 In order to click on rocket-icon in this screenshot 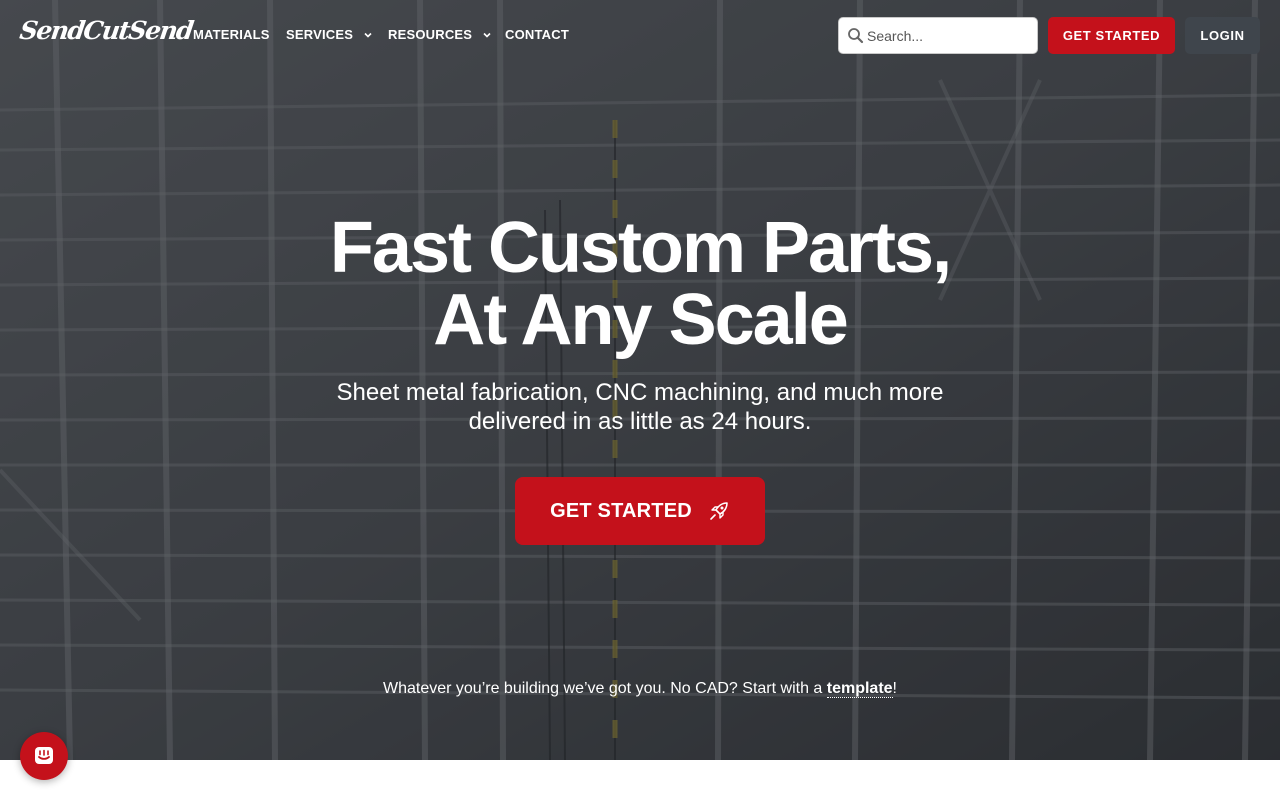, I will do `click(719, 511)`.